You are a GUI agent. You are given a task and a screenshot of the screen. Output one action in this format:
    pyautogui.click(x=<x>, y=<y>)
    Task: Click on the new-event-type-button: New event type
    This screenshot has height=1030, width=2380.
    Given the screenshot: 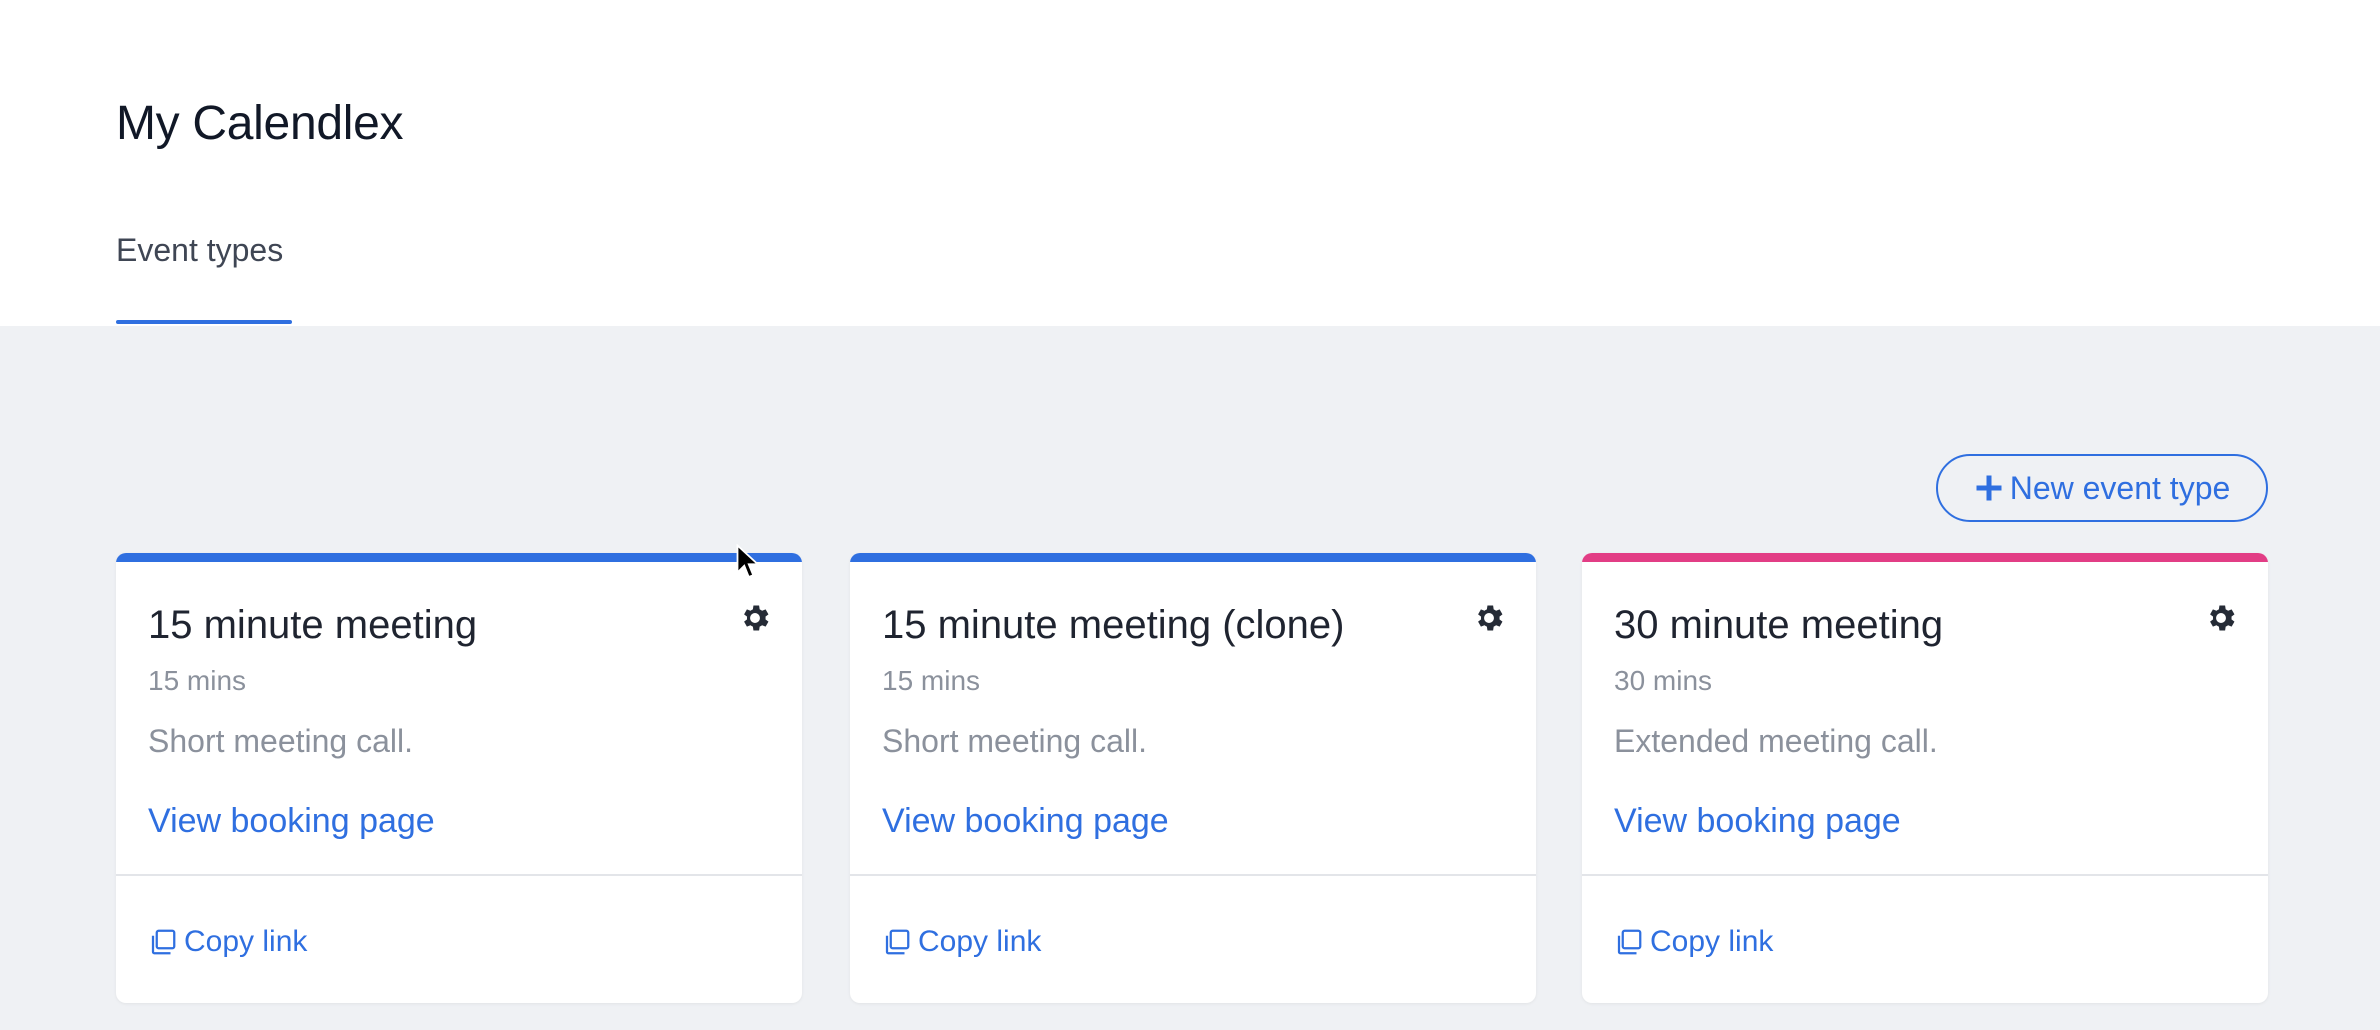 What is the action you would take?
    pyautogui.click(x=2102, y=488)
    